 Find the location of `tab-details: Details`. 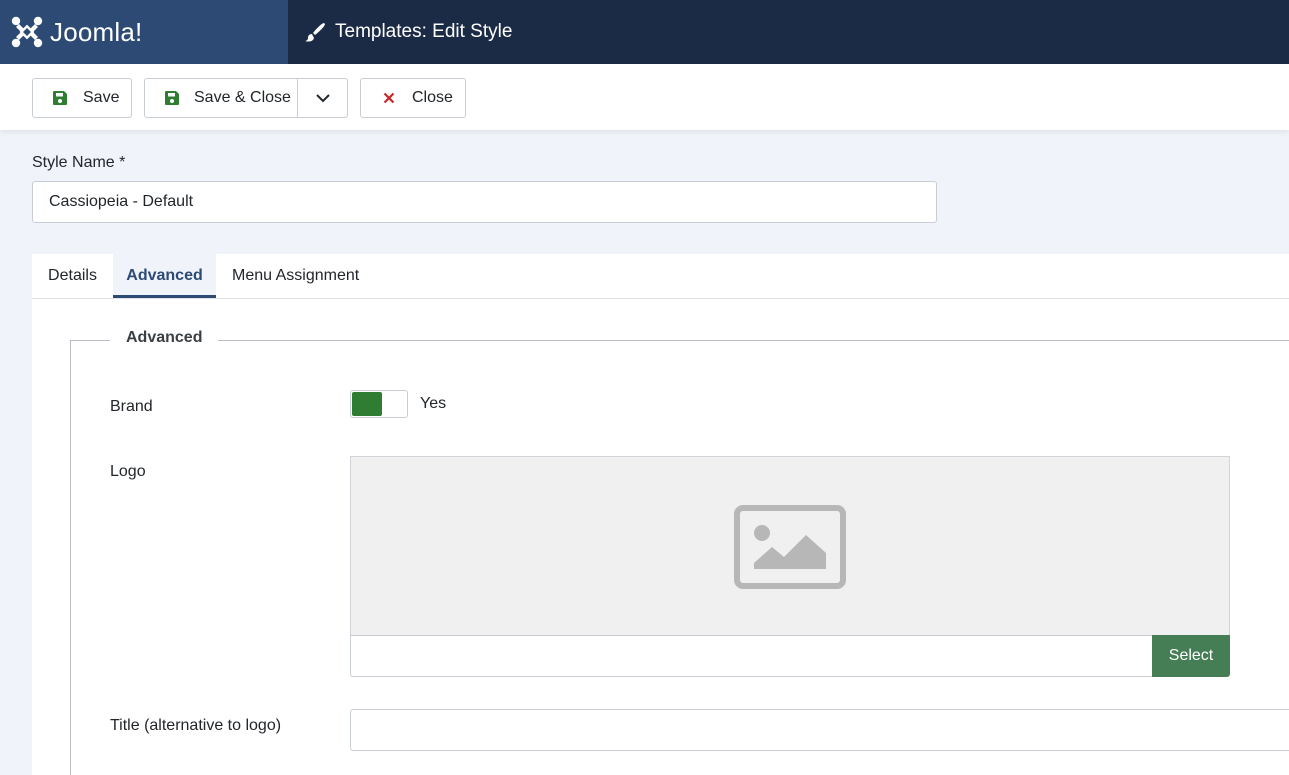

tab-details: Details is located at coordinates (72, 276).